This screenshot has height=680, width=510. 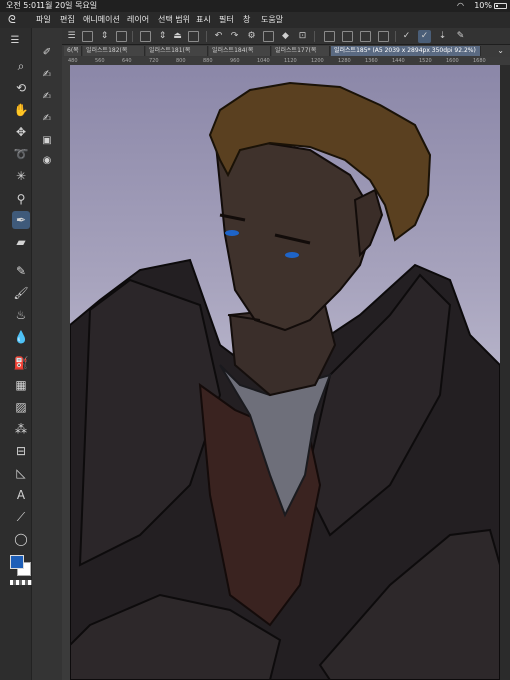 I want to click on transparent-color-icon, so click(x=21, y=582).